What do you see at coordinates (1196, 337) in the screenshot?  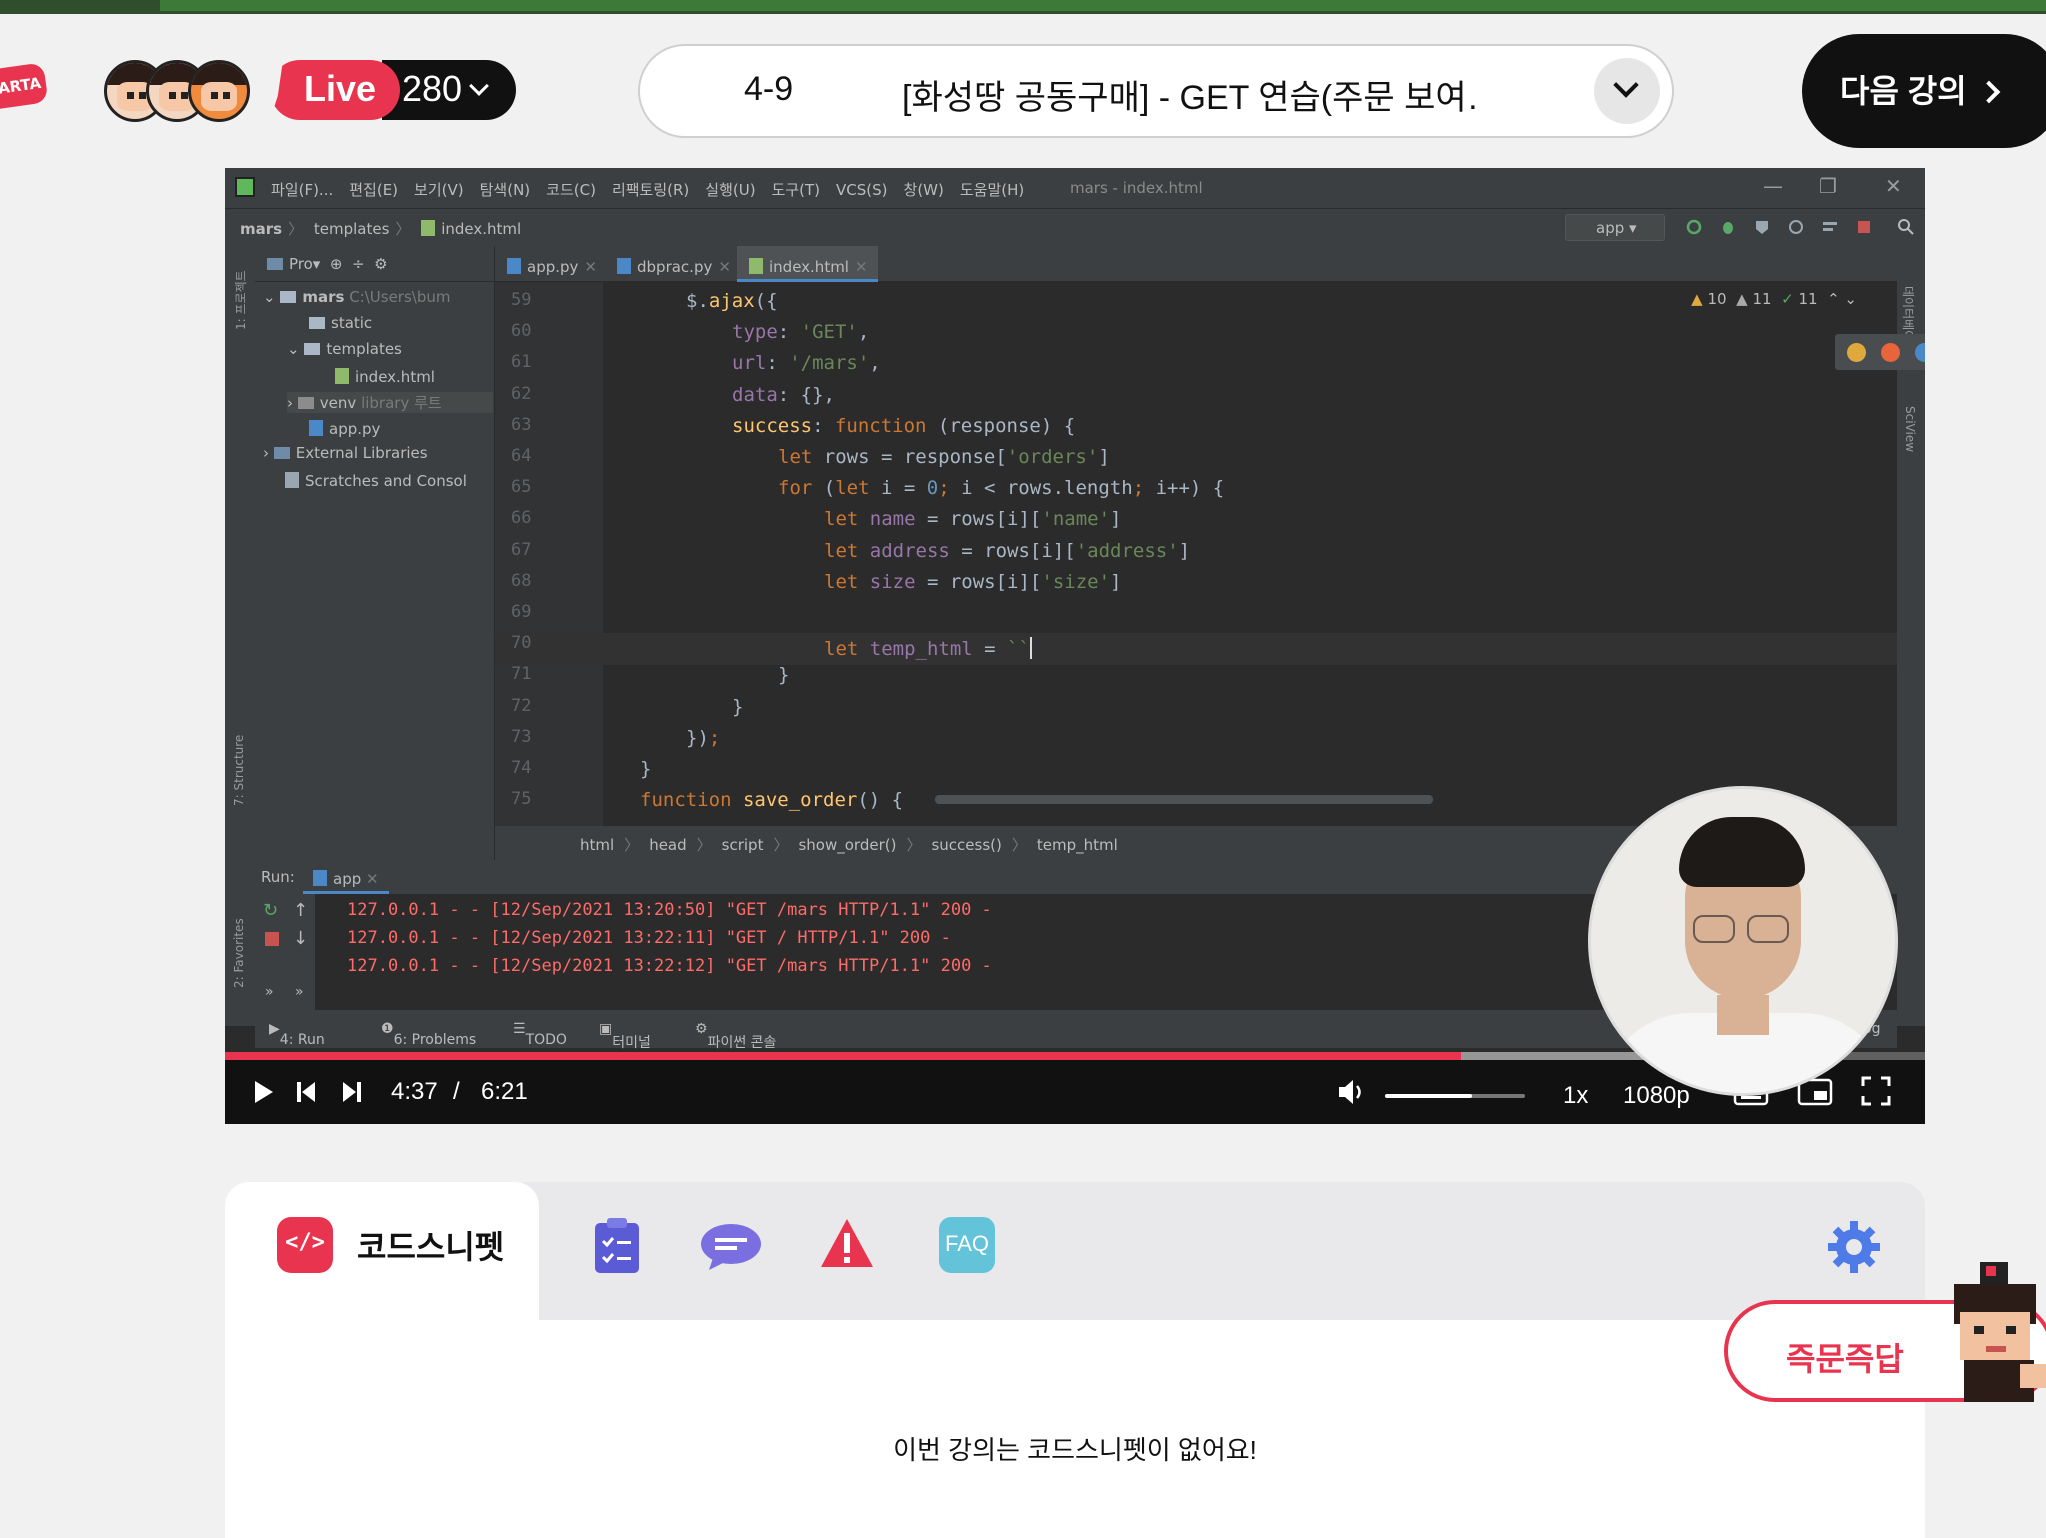 I see `code-line: 60 type: 'GET',` at bounding box center [1196, 337].